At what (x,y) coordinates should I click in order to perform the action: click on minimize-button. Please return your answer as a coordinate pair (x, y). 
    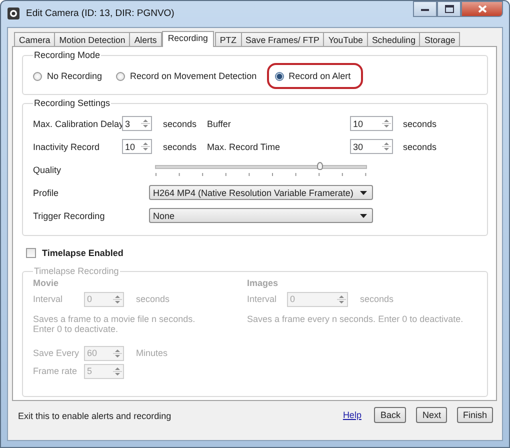
    Looking at the image, I should click on (425, 9).